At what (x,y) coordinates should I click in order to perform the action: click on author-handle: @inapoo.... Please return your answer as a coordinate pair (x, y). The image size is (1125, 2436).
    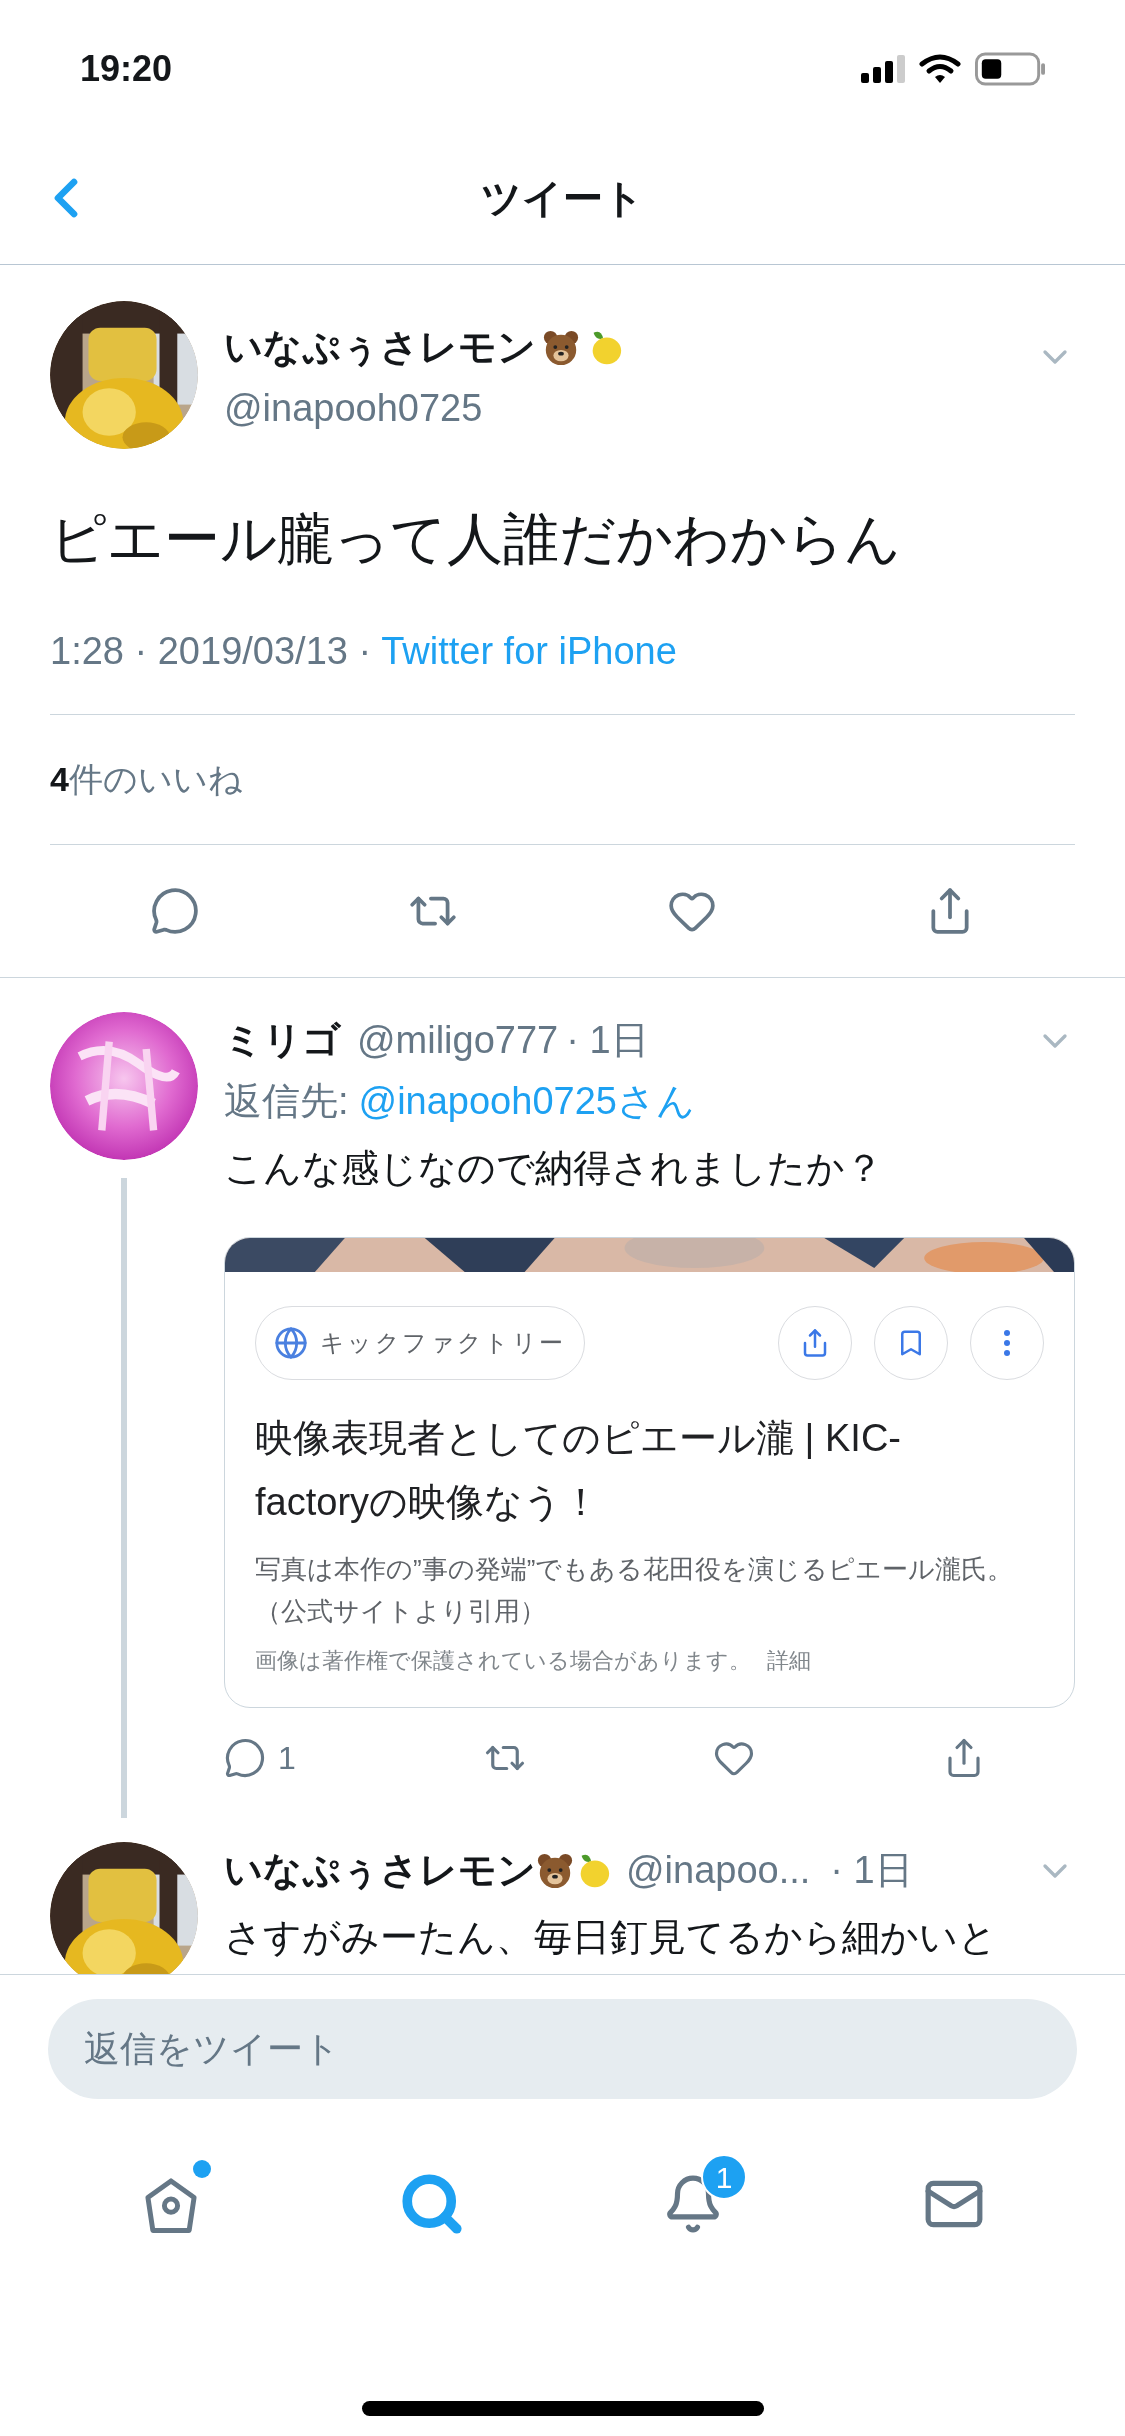
    Looking at the image, I should click on (718, 1870).